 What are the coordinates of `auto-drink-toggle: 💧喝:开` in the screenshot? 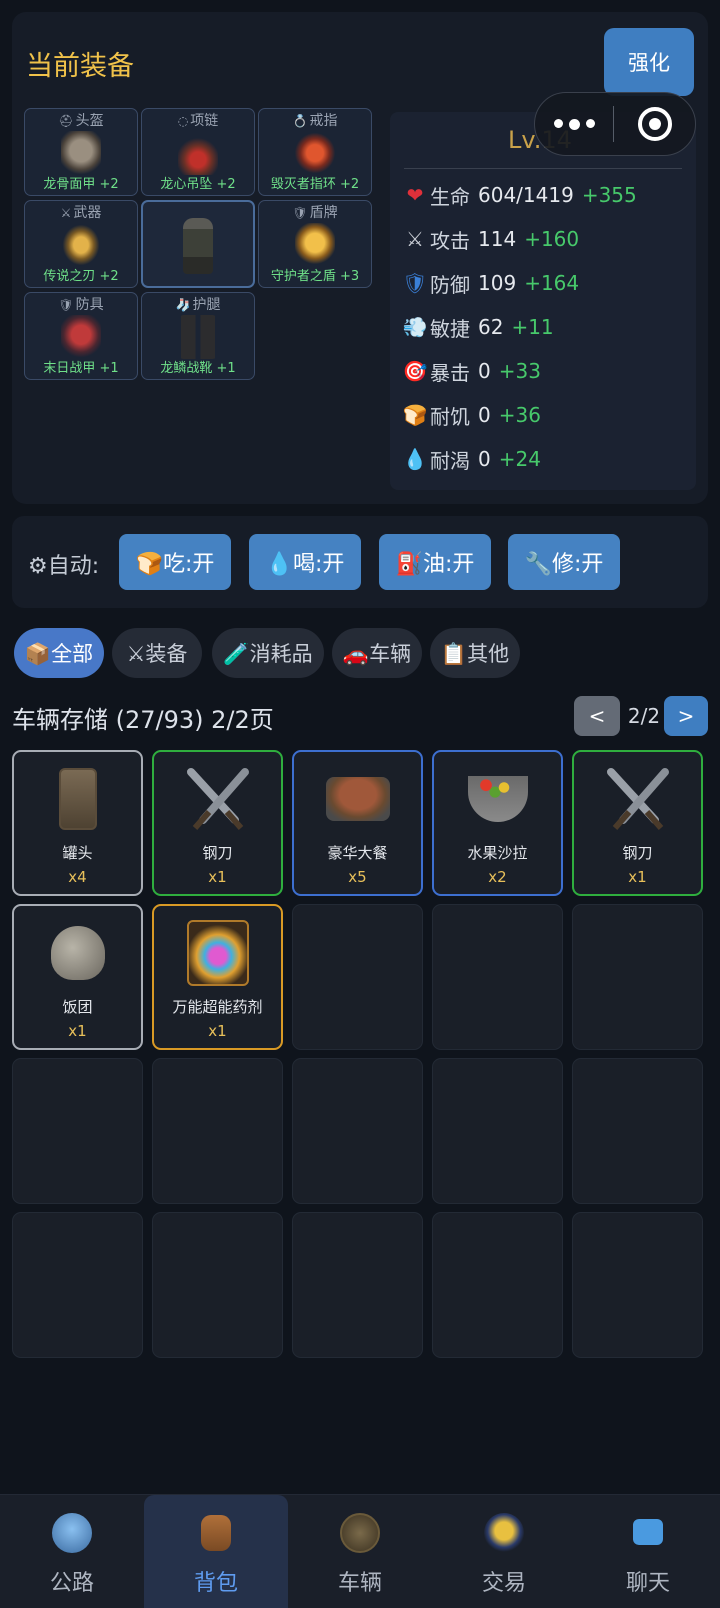 It's located at (305, 562).